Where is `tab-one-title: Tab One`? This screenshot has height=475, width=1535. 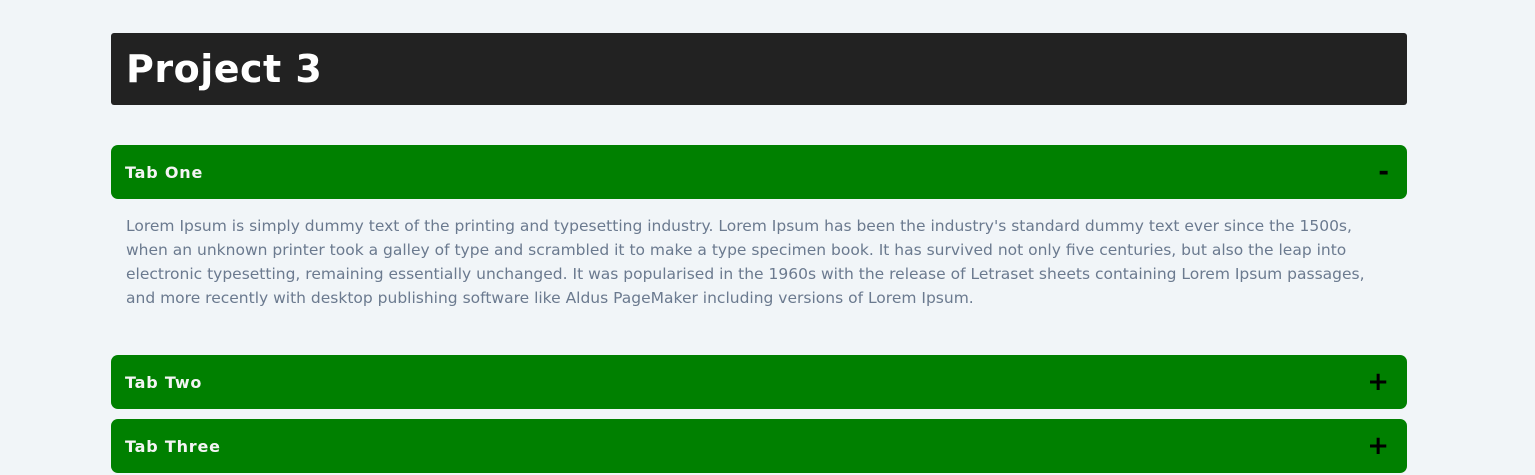
tab-one-title: Tab One is located at coordinates (164, 172).